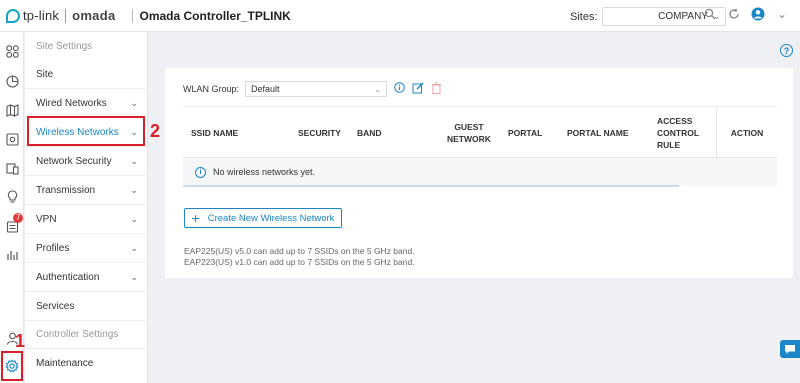 The height and width of the screenshot is (383, 800). I want to click on column-portal: PORTAL, so click(525, 133).